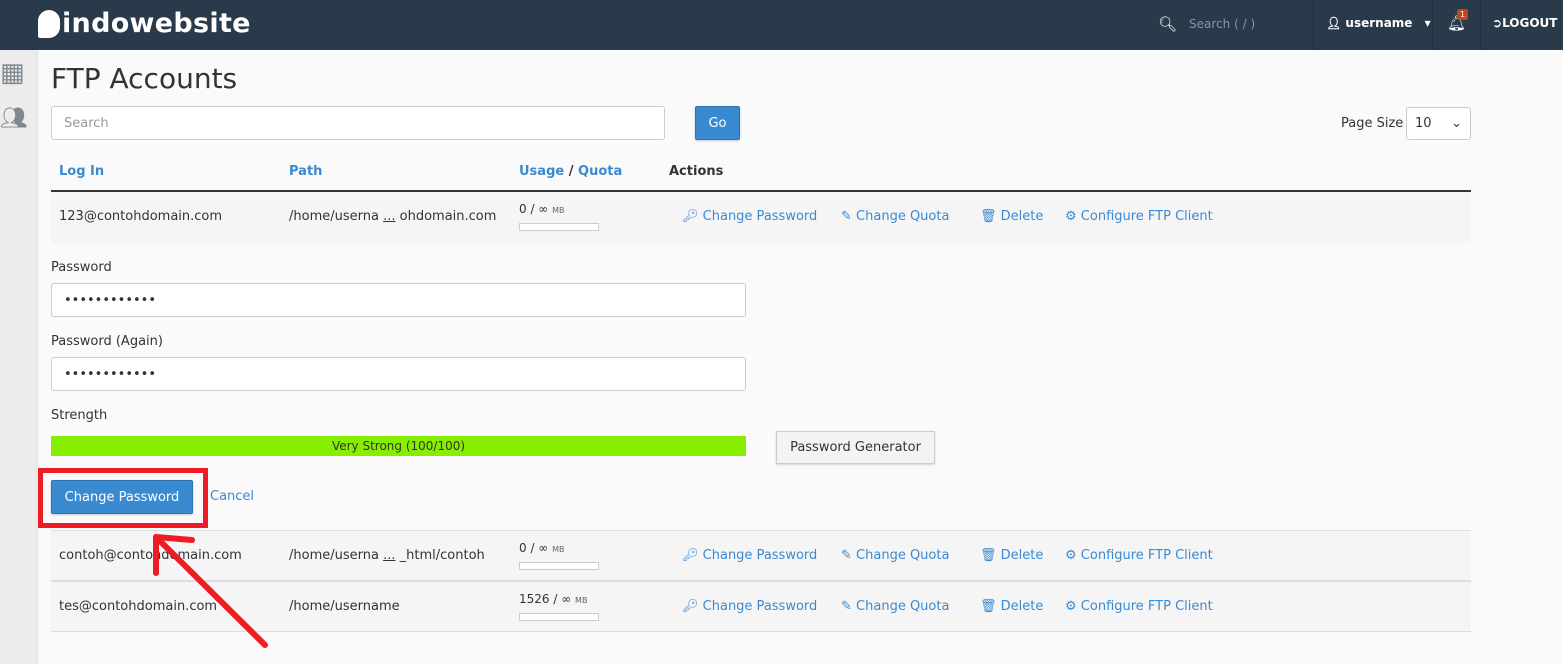 This screenshot has width=1563, height=664. I want to click on annotation-overlay, so click(153, 558).